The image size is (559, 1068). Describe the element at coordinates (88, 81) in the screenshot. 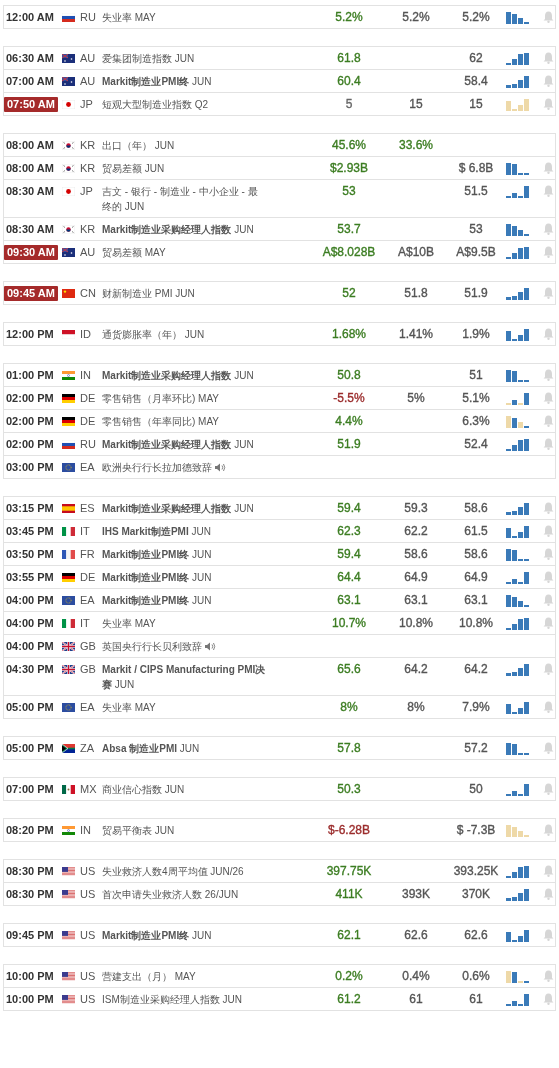

I see `country-code: AU` at that location.